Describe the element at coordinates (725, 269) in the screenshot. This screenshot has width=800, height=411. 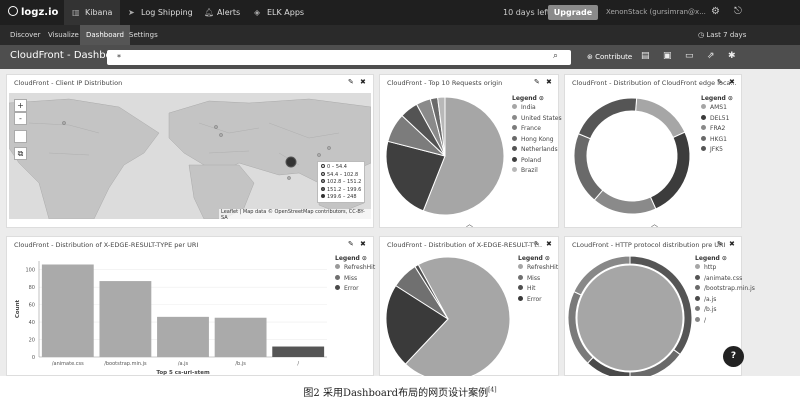
I see `legend-item: http` at that location.